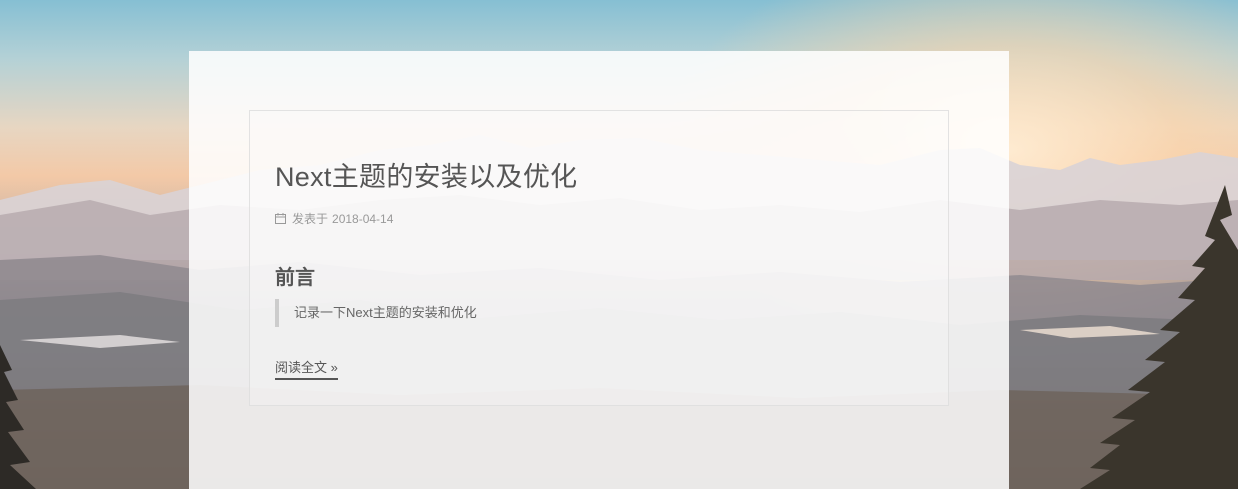  What do you see at coordinates (306, 368) in the screenshot?
I see `read-more-button: 阅读全文 »` at bounding box center [306, 368].